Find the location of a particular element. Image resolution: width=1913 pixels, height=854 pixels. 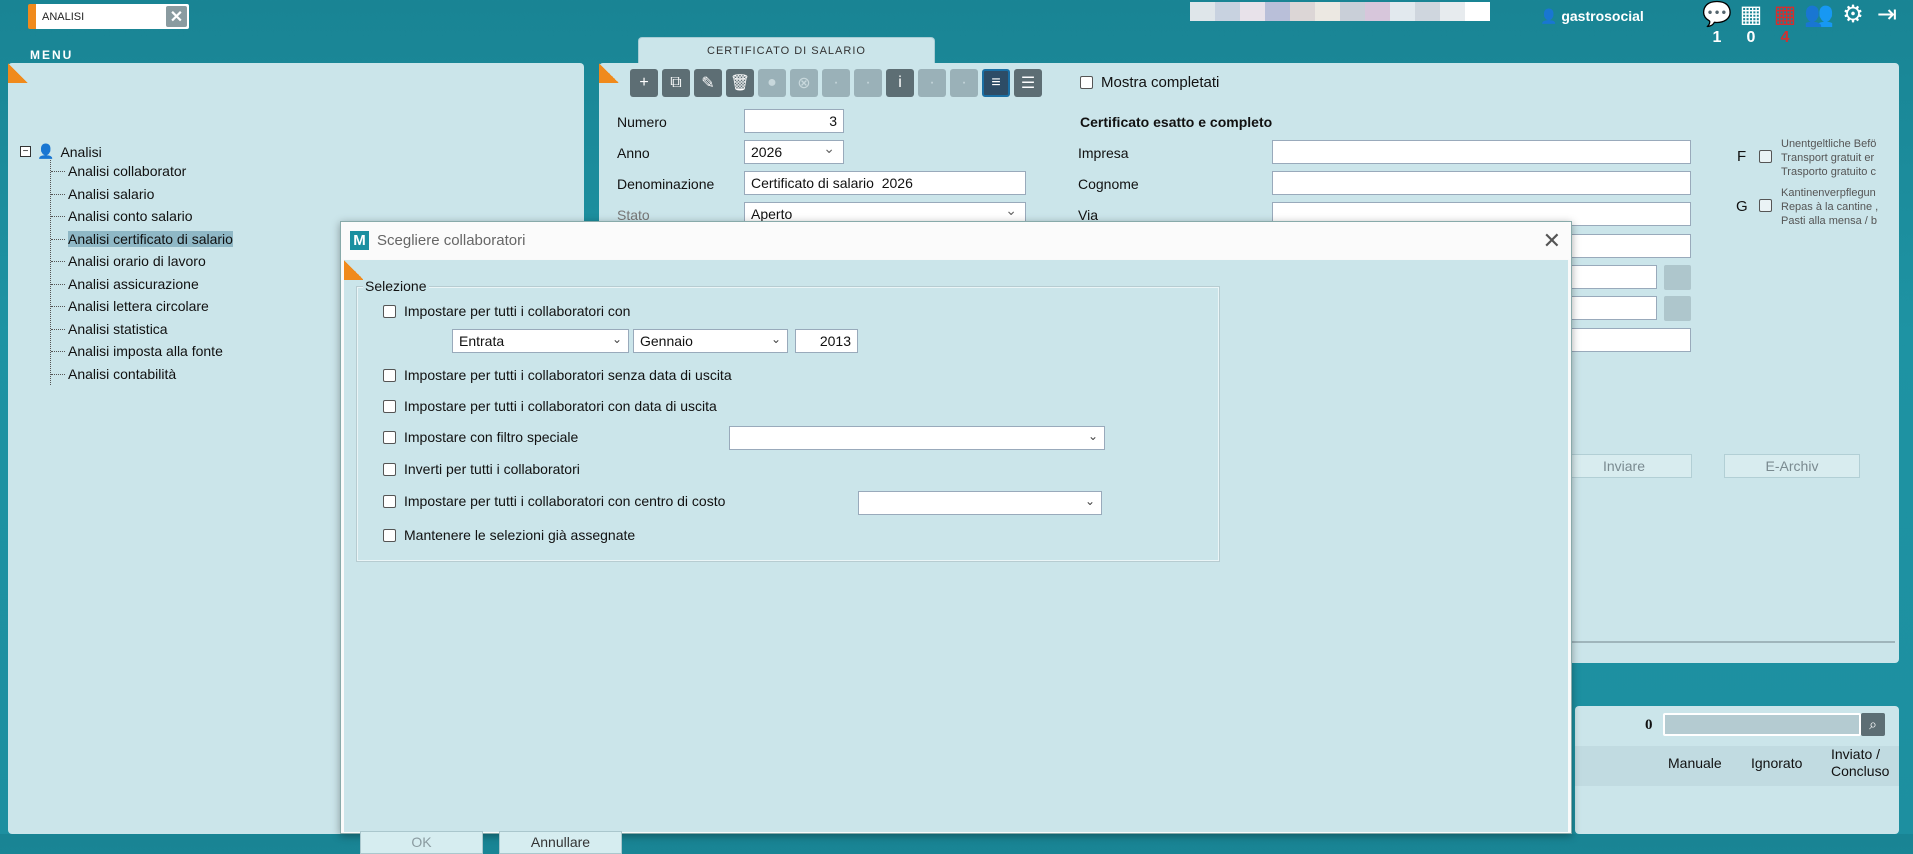

g-text-line: Pasti alla mensa / b is located at coordinates (1829, 221).